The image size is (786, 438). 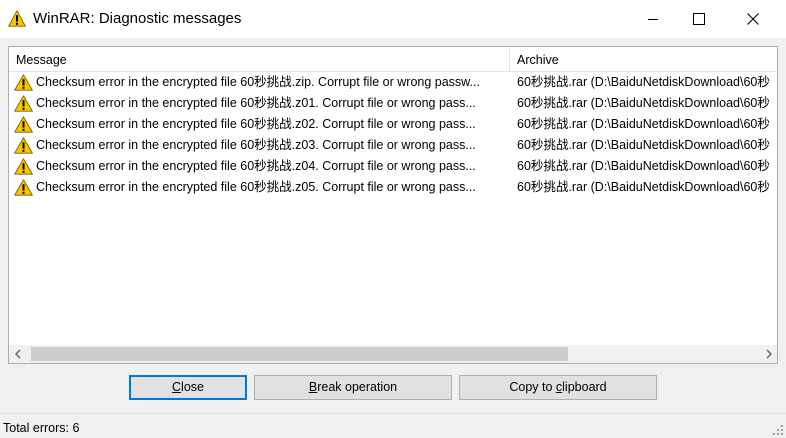 What do you see at coordinates (532, 387) in the screenshot?
I see `copy-button-label-pre: Copy to` at bounding box center [532, 387].